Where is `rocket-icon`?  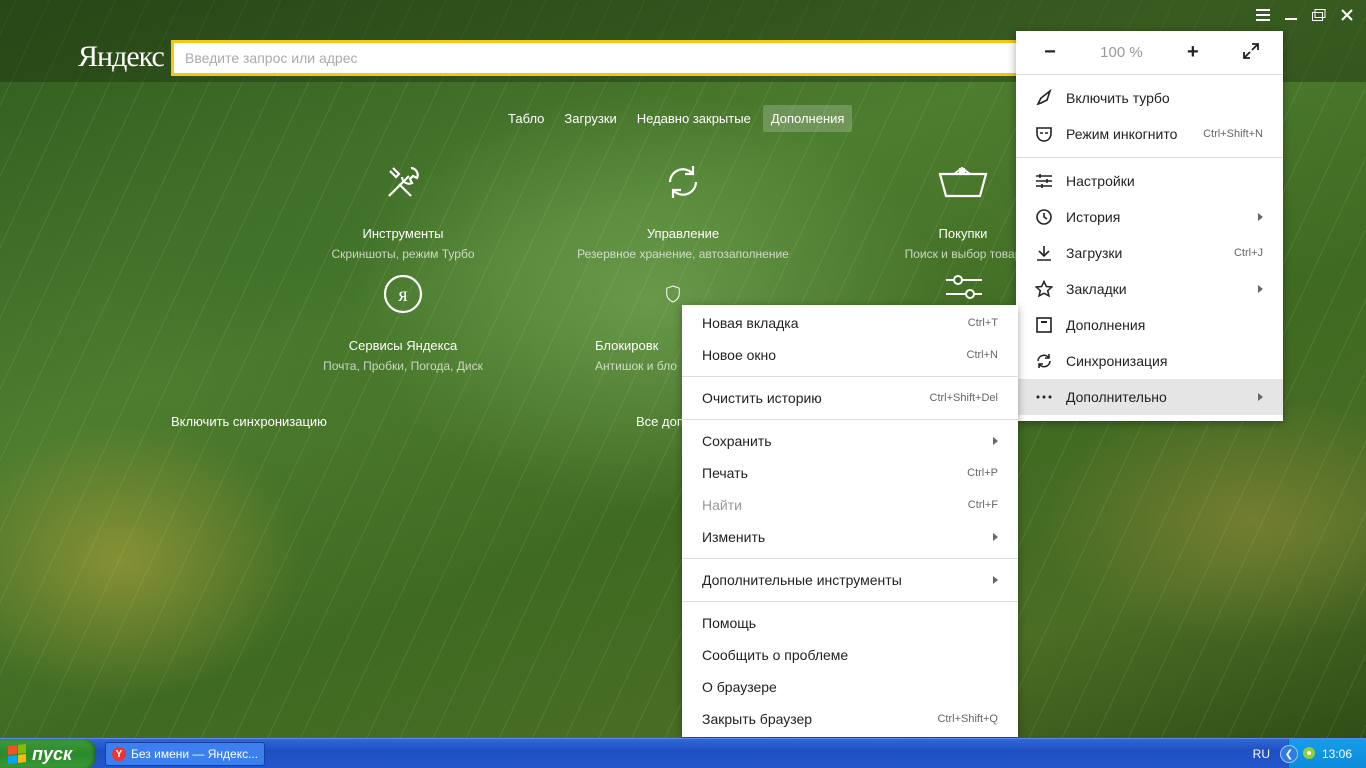
rocket-icon is located at coordinates (1044, 98).